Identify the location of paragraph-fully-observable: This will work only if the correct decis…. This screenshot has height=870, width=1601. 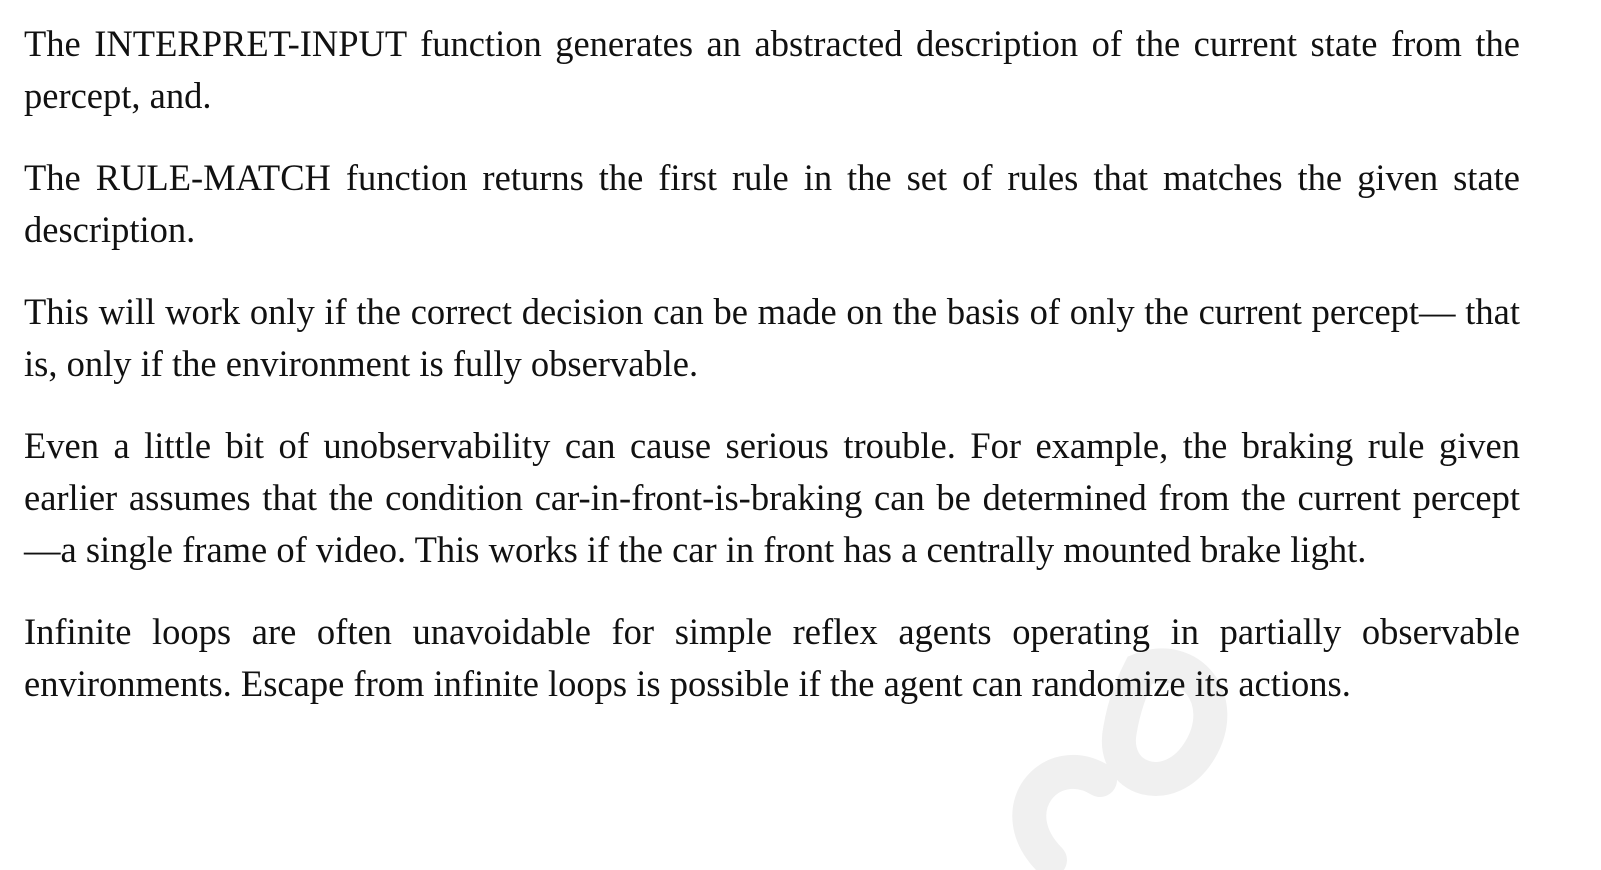
(772, 337).